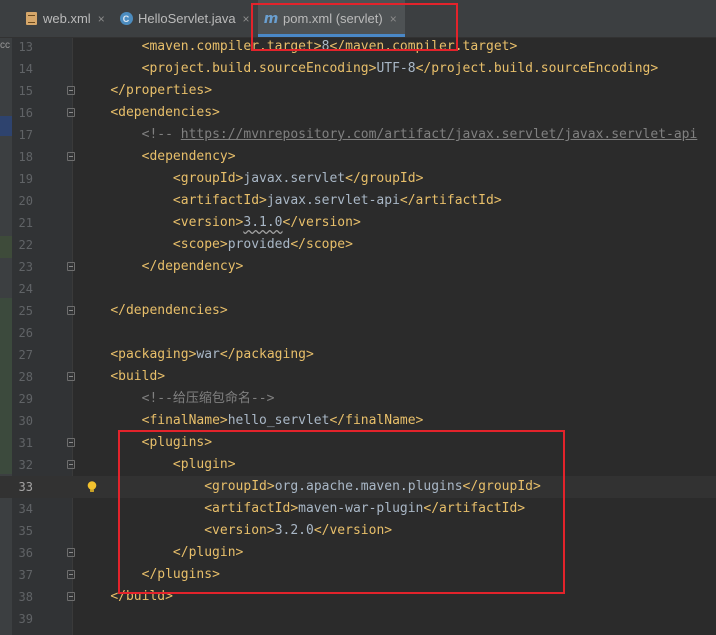 The height and width of the screenshot is (635, 716). I want to click on code-line: 24, so click(358, 289).